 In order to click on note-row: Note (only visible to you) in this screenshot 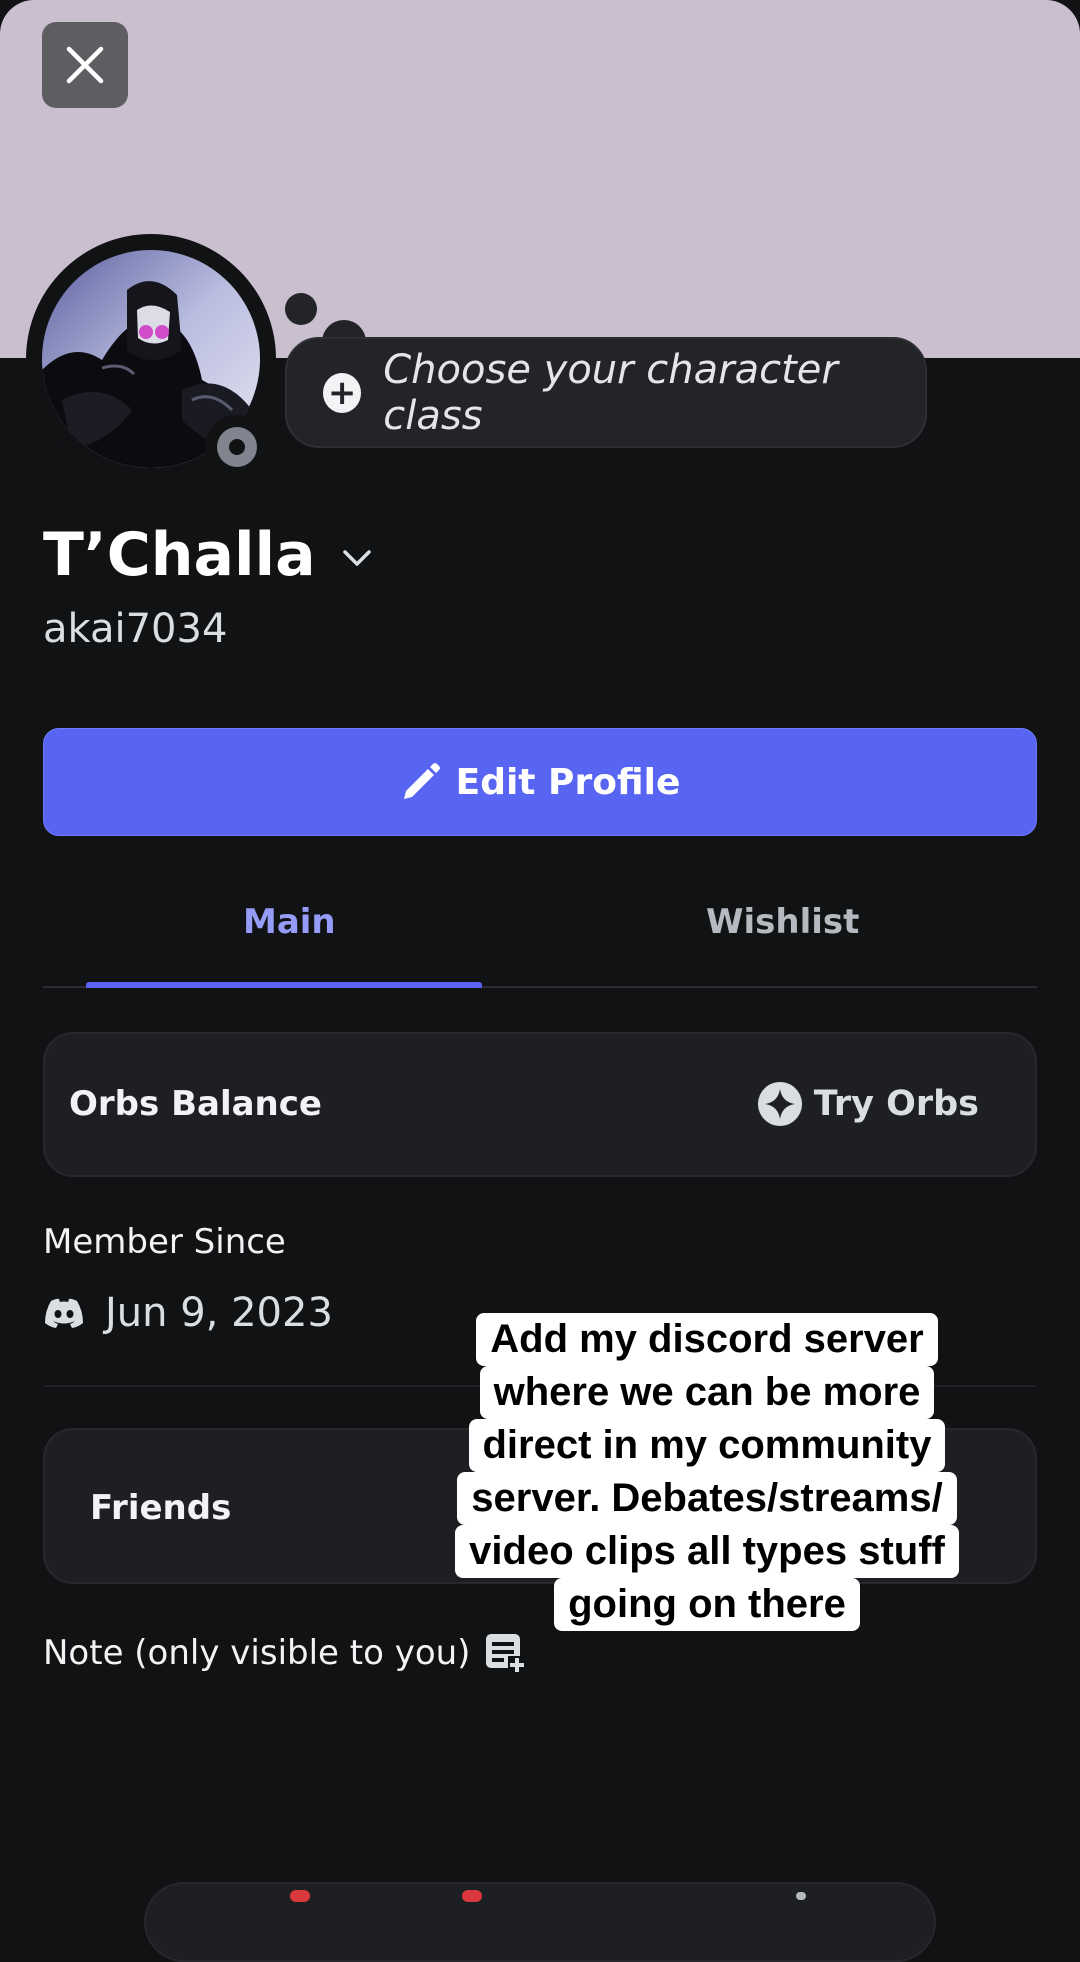, I will do `click(285, 1653)`.